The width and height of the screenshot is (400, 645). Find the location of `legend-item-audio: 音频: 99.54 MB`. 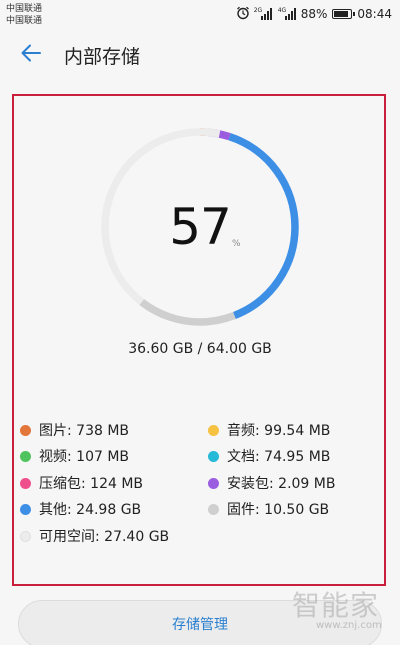

legend-item-audio: 音频: 99.54 MB is located at coordinates (269, 430).